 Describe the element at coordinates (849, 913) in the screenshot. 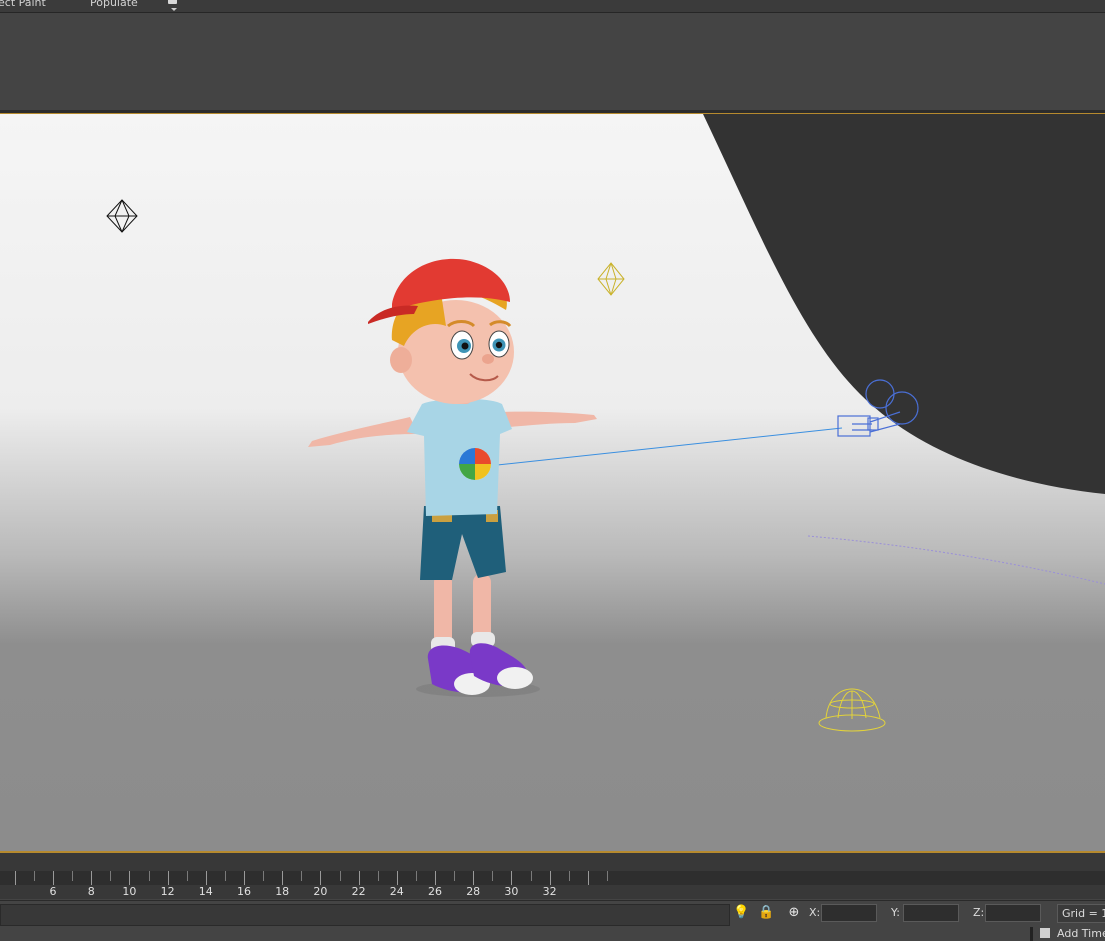

I see `x-coord-input` at that location.